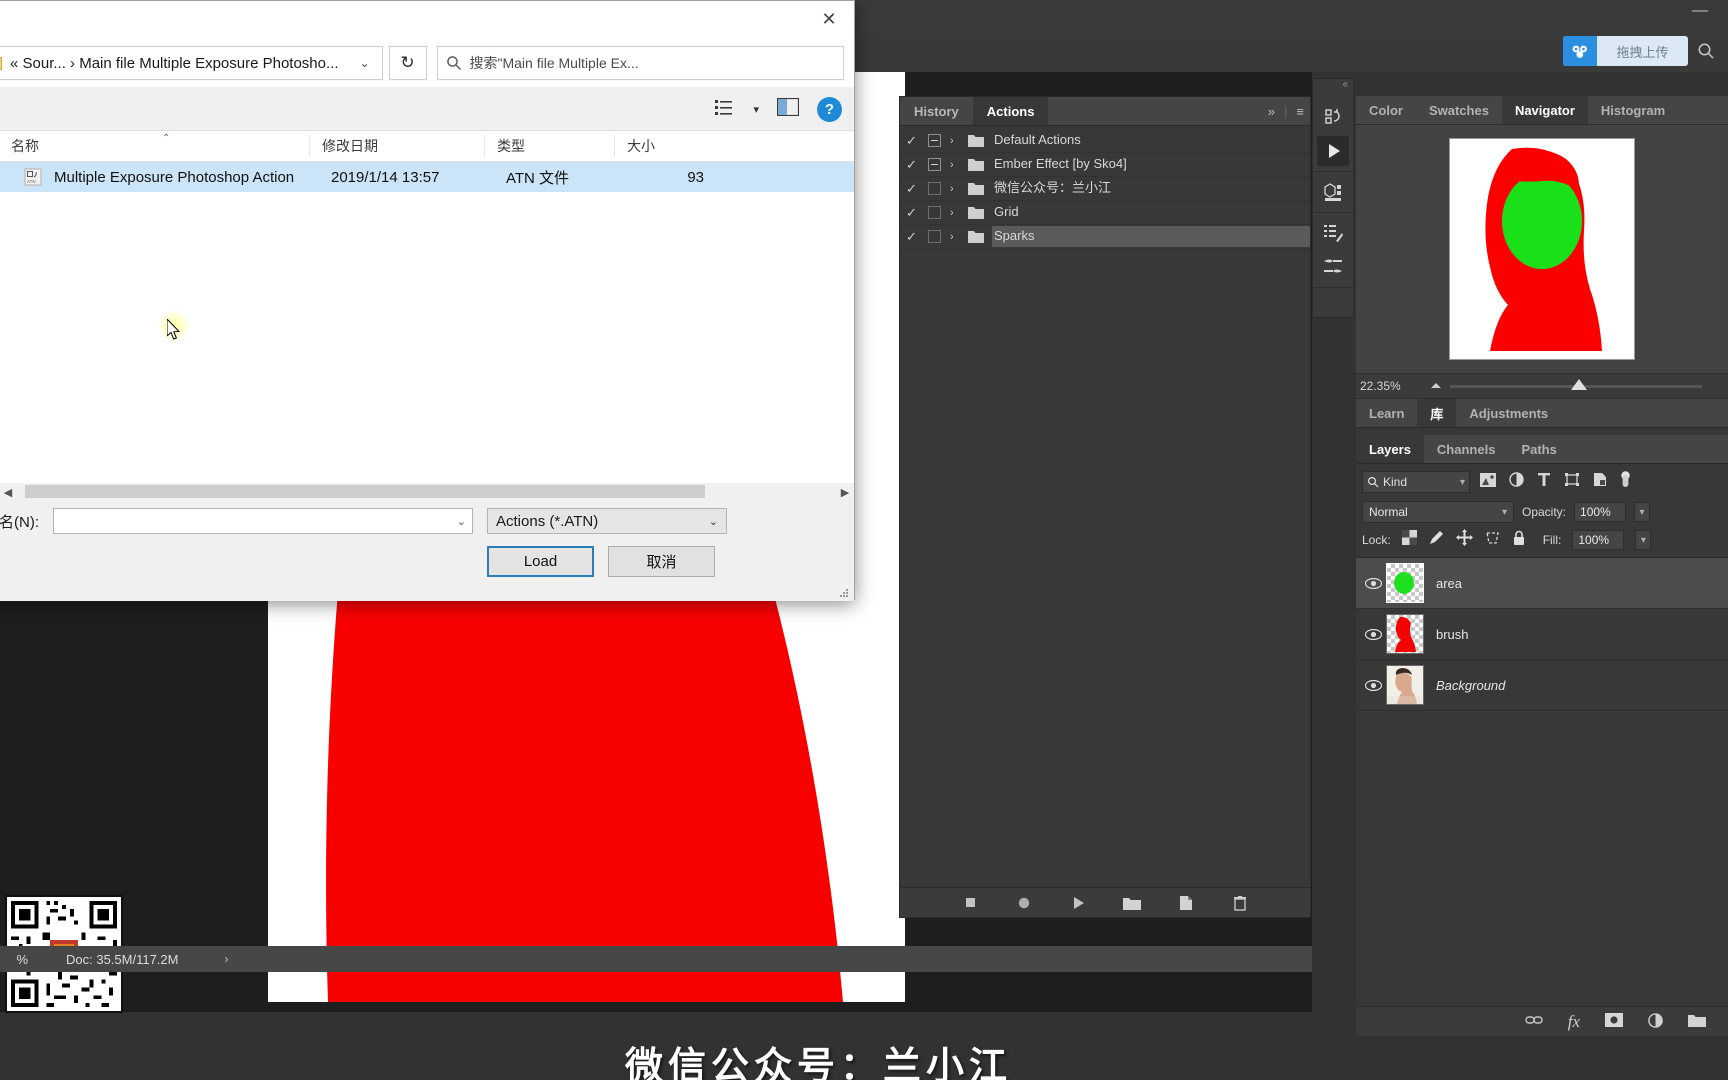  What do you see at coordinates (1333, 192) in the screenshot?
I see `3d-panel-icon` at bounding box center [1333, 192].